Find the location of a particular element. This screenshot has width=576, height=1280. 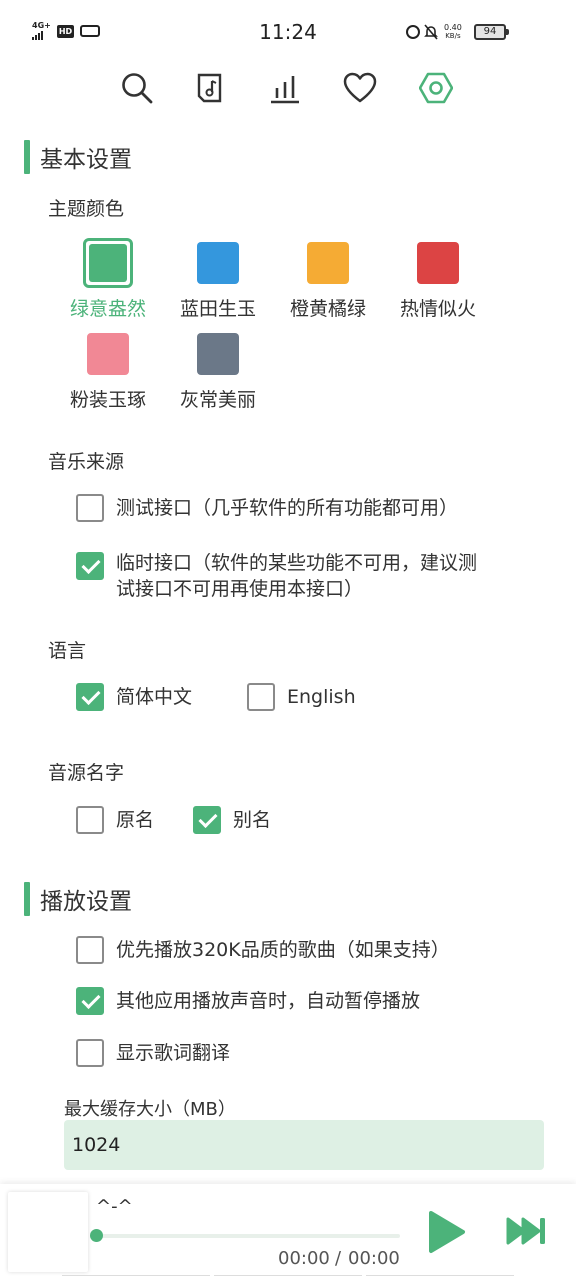

max-cache-input is located at coordinates (304, 1145).